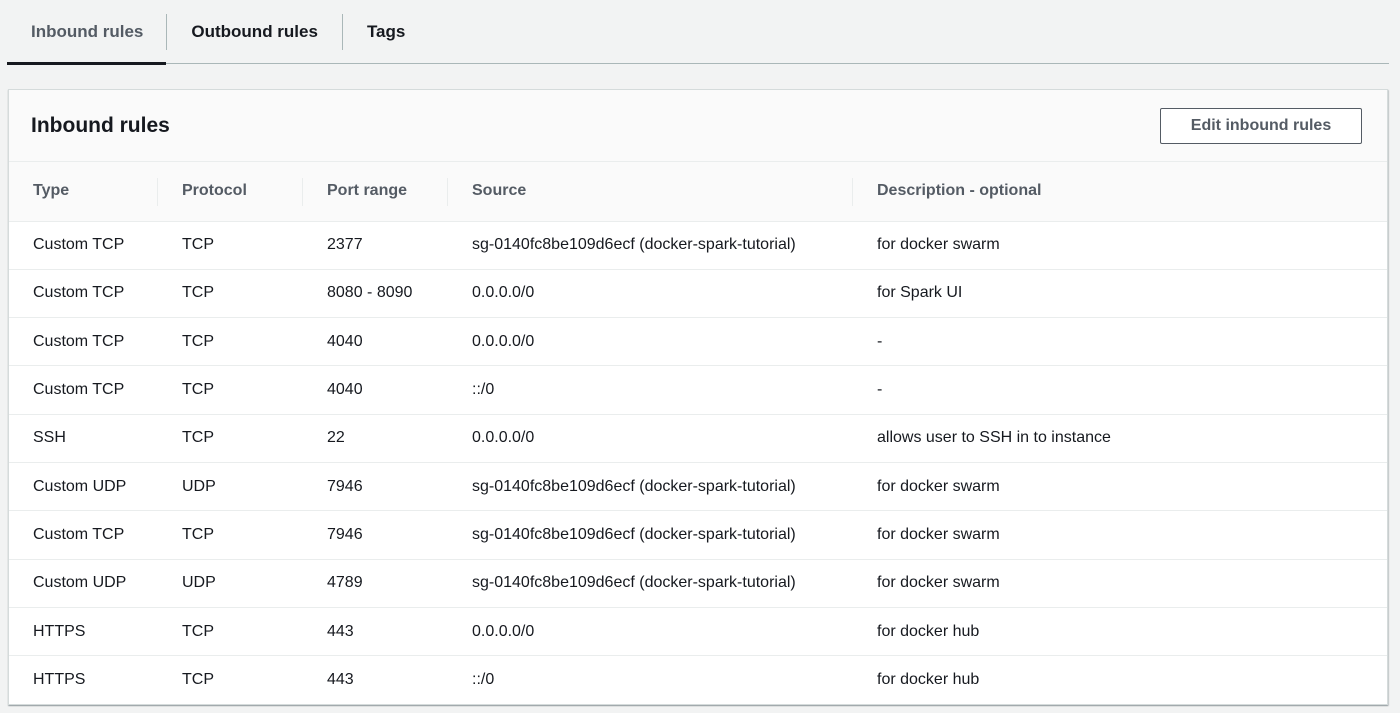  I want to click on tab-inbound-rules: Inbound rules, so click(87, 32).